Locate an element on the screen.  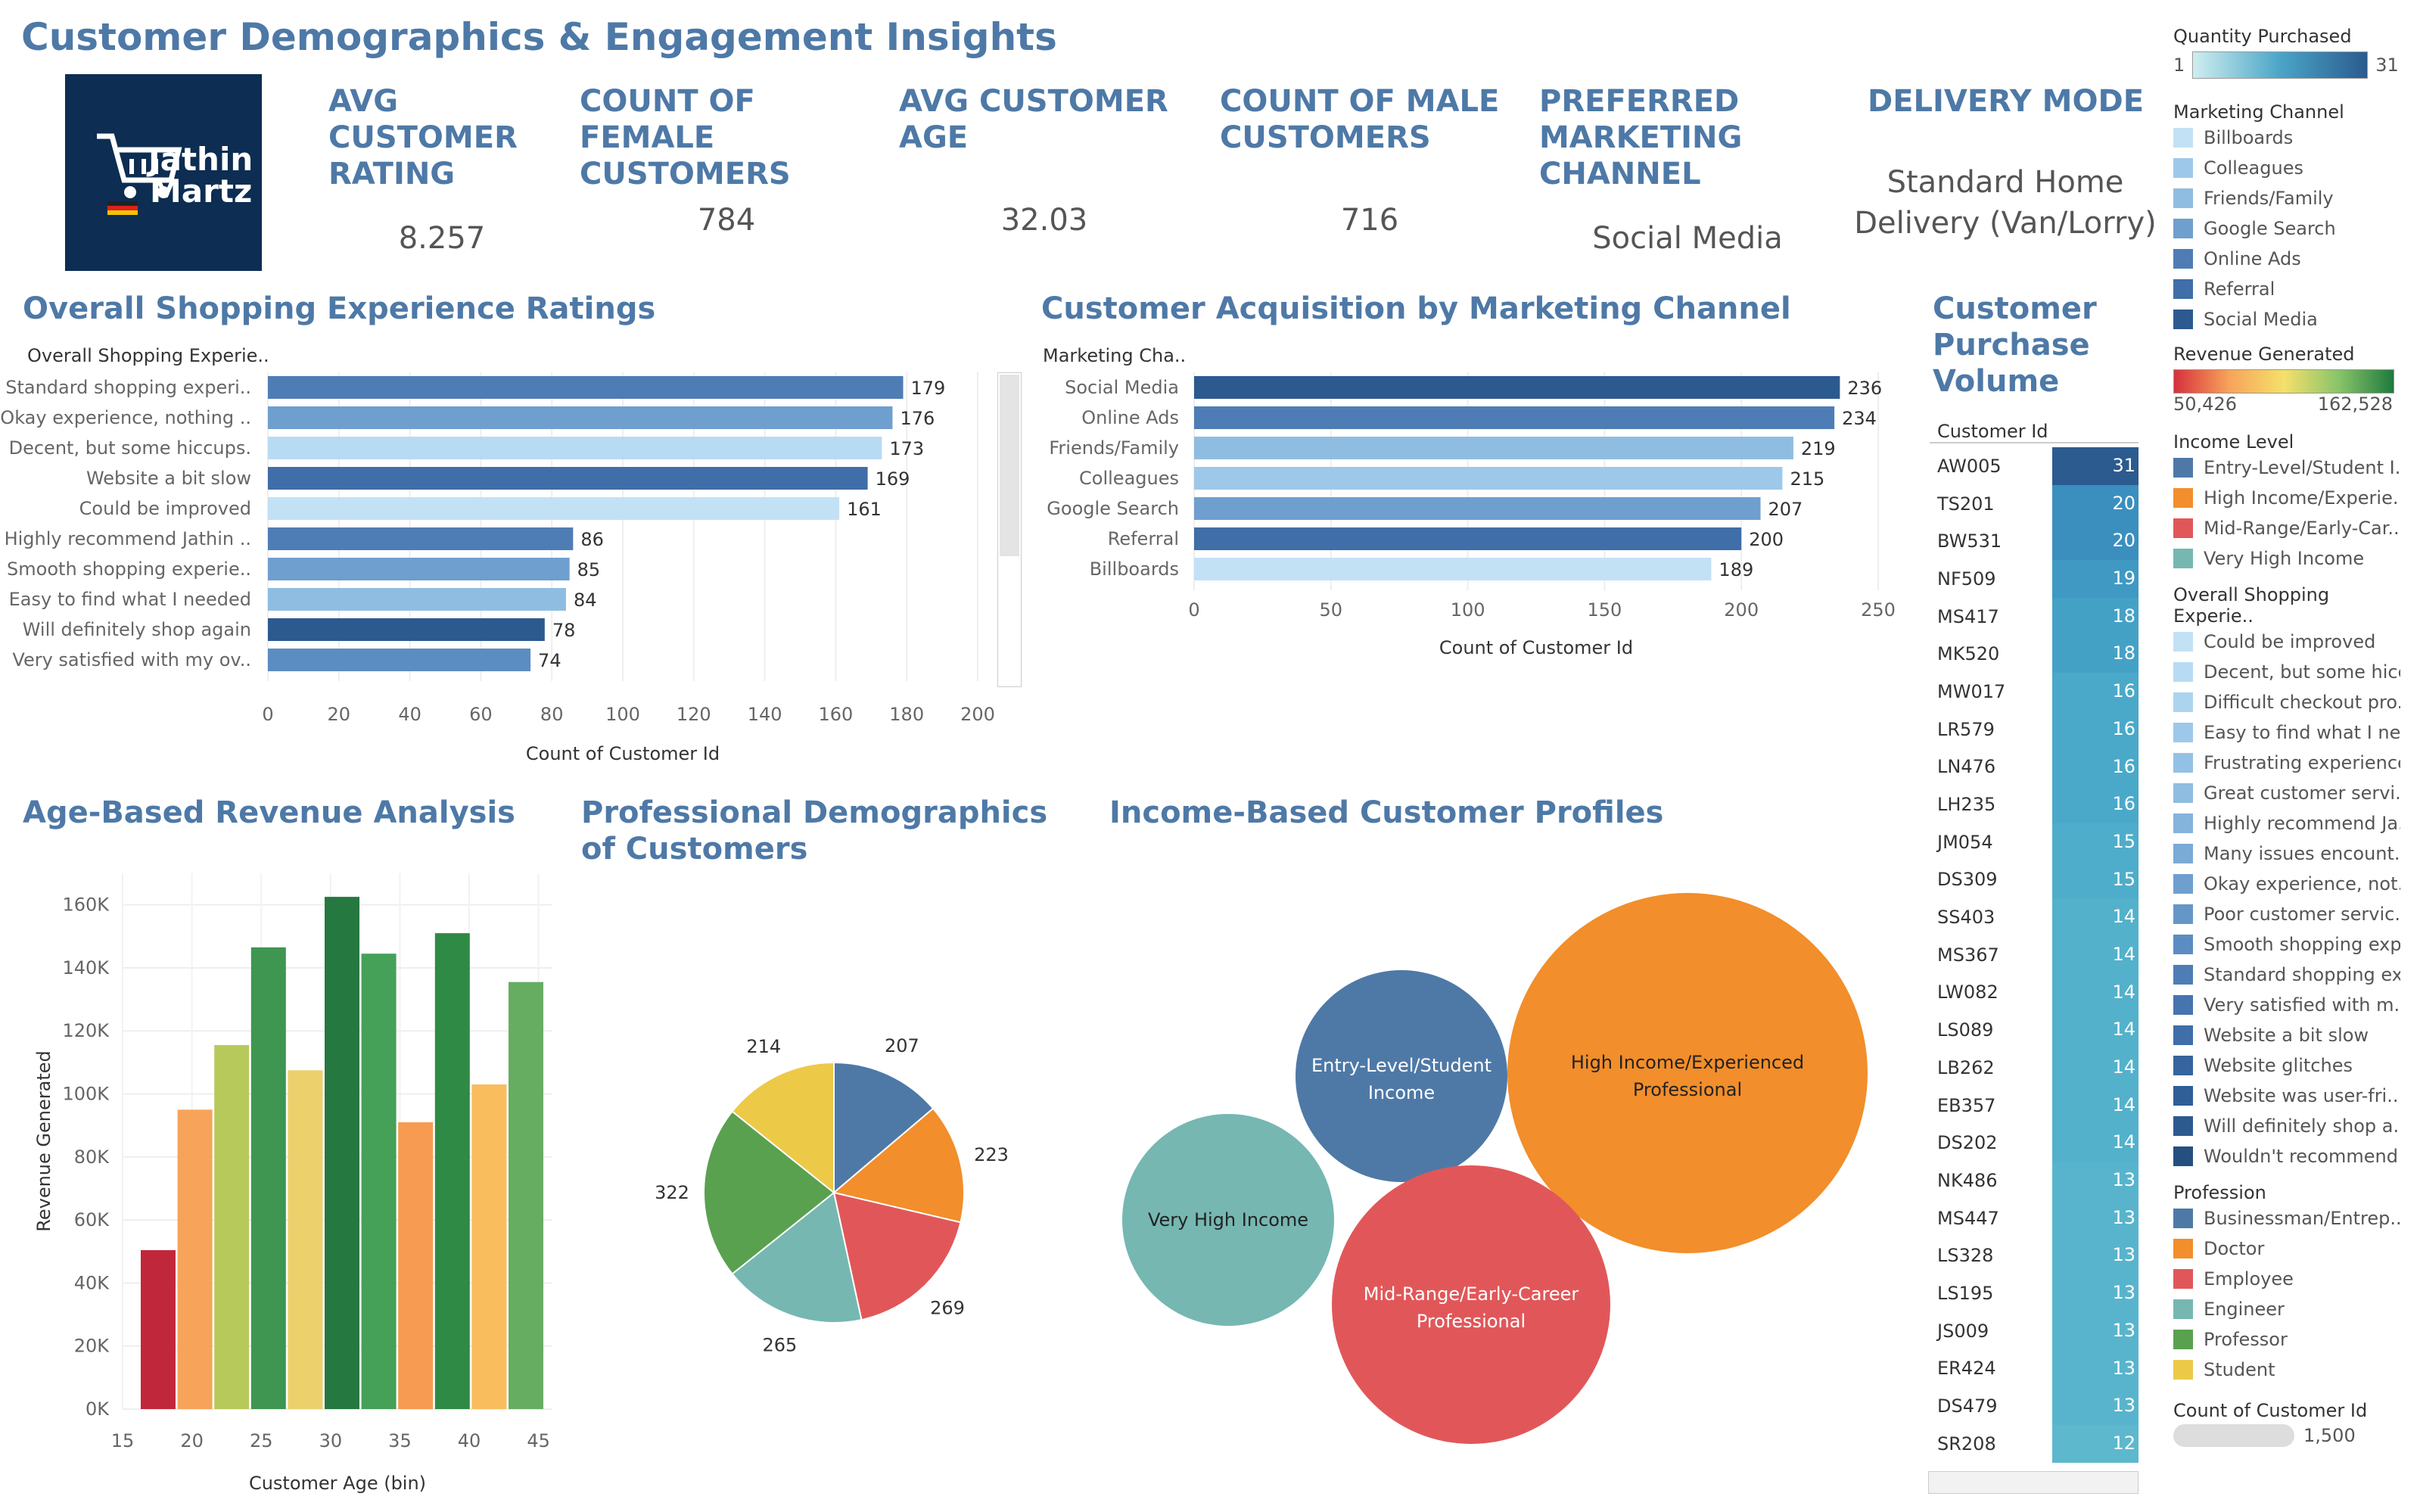
legend-item: Wouldn't recommend is located at coordinates (2286, 1154).